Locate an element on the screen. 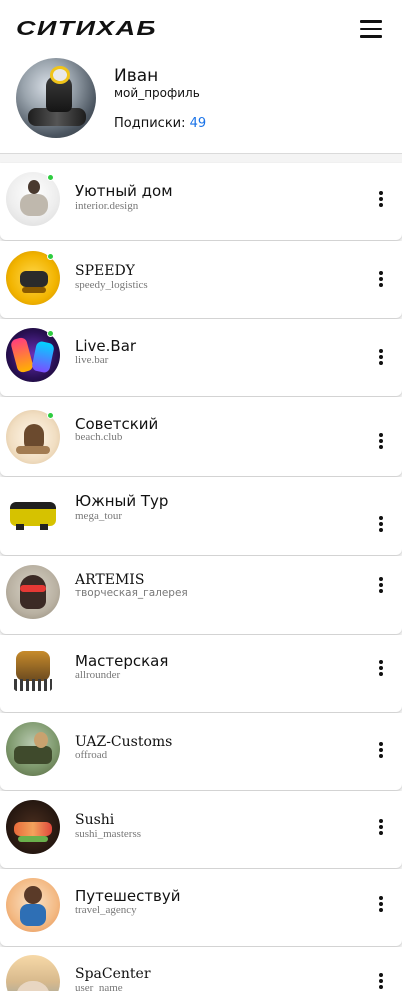 The width and height of the screenshot is (402, 991). channel-handle: beach.club is located at coordinates (99, 437).